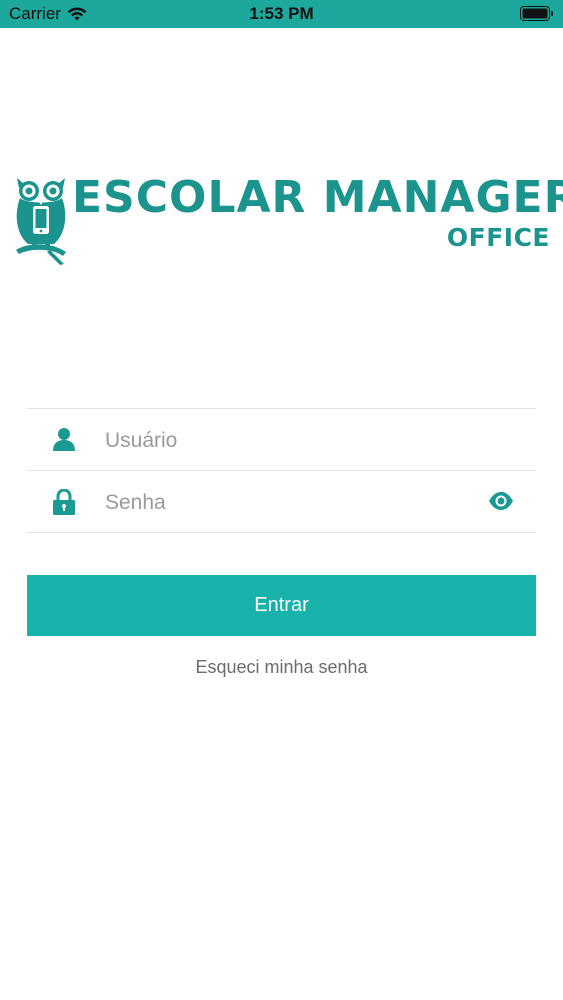  I want to click on brand-subtitle: OFFICE, so click(498, 237).